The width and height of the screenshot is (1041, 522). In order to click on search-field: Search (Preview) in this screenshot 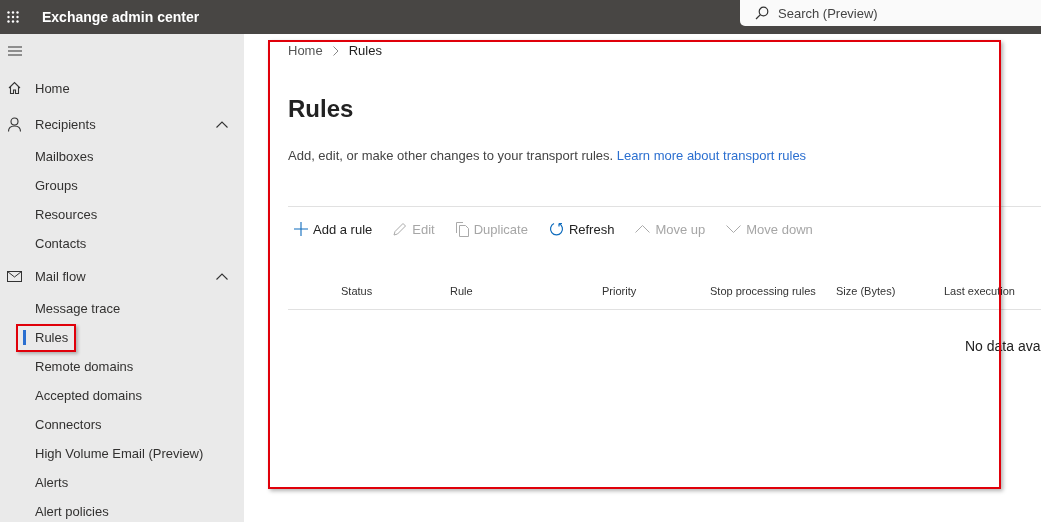, I will do `click(890, 13)`.